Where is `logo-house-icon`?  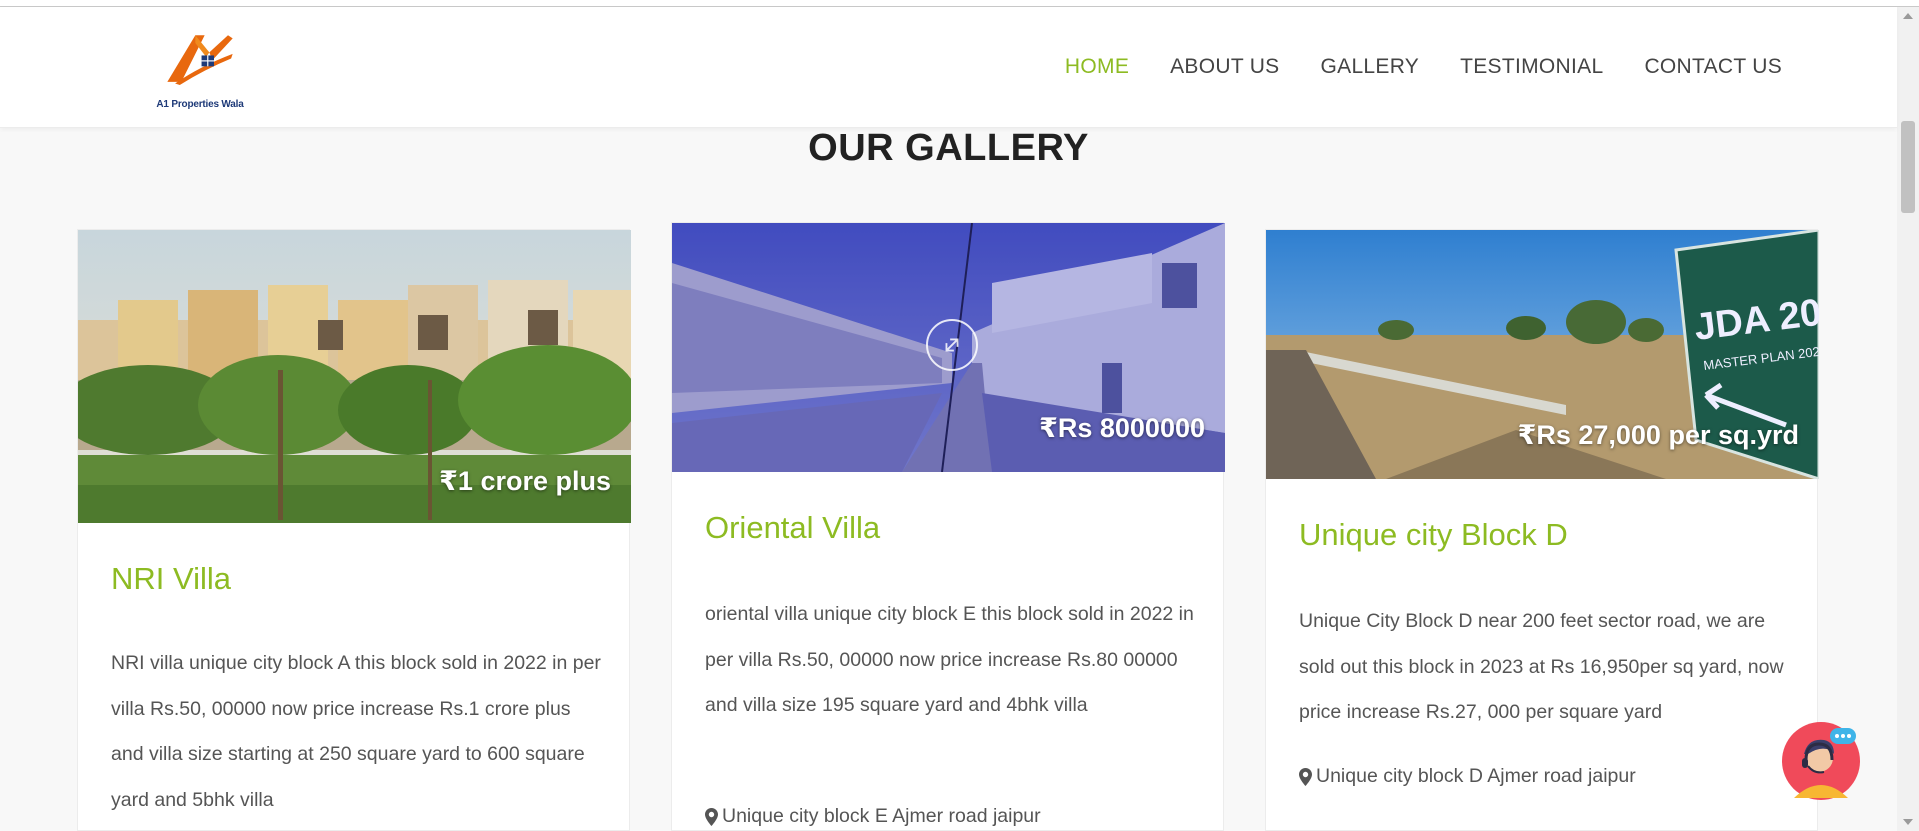 logo-house-icon is located at coordinates (200, 60).